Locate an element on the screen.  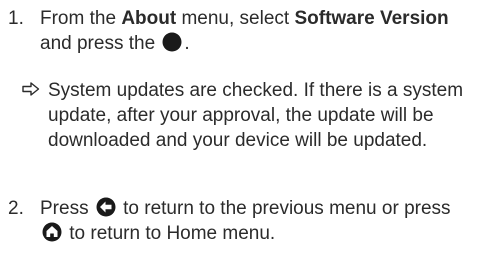
back-arrow-circle-icon is located at coordinates (106, 207).